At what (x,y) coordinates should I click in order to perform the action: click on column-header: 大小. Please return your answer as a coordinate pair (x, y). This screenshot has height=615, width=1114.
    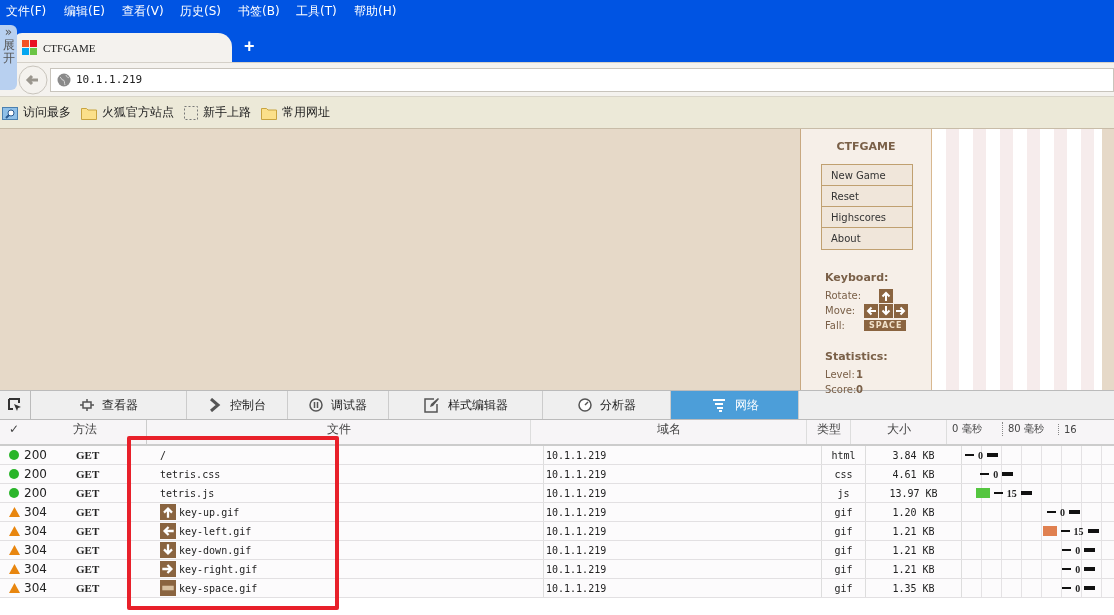
    Looking at the image, I should click on (899, 432).